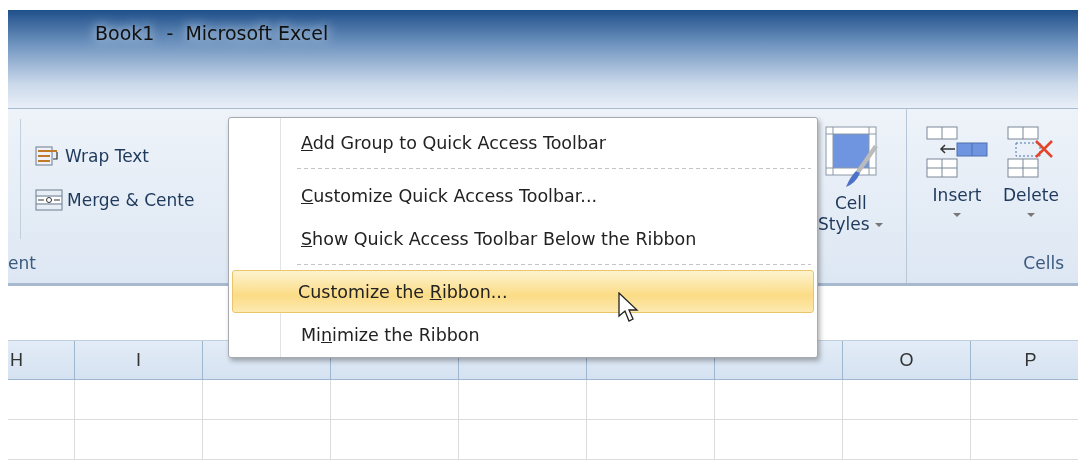  What do you see at coordinates (139, 360) in the screenshot?
I see `column-header: I` at bounding box center [139, 360].